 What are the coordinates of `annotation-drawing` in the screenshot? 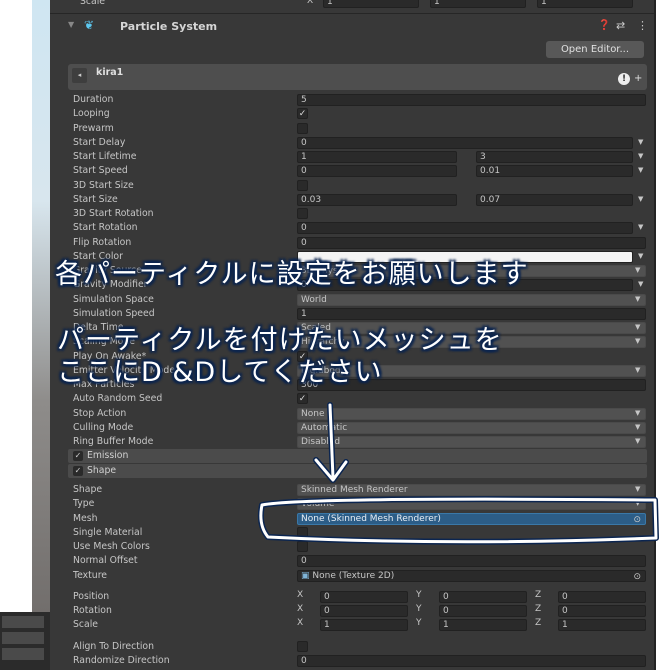 It's located at (458, 473).